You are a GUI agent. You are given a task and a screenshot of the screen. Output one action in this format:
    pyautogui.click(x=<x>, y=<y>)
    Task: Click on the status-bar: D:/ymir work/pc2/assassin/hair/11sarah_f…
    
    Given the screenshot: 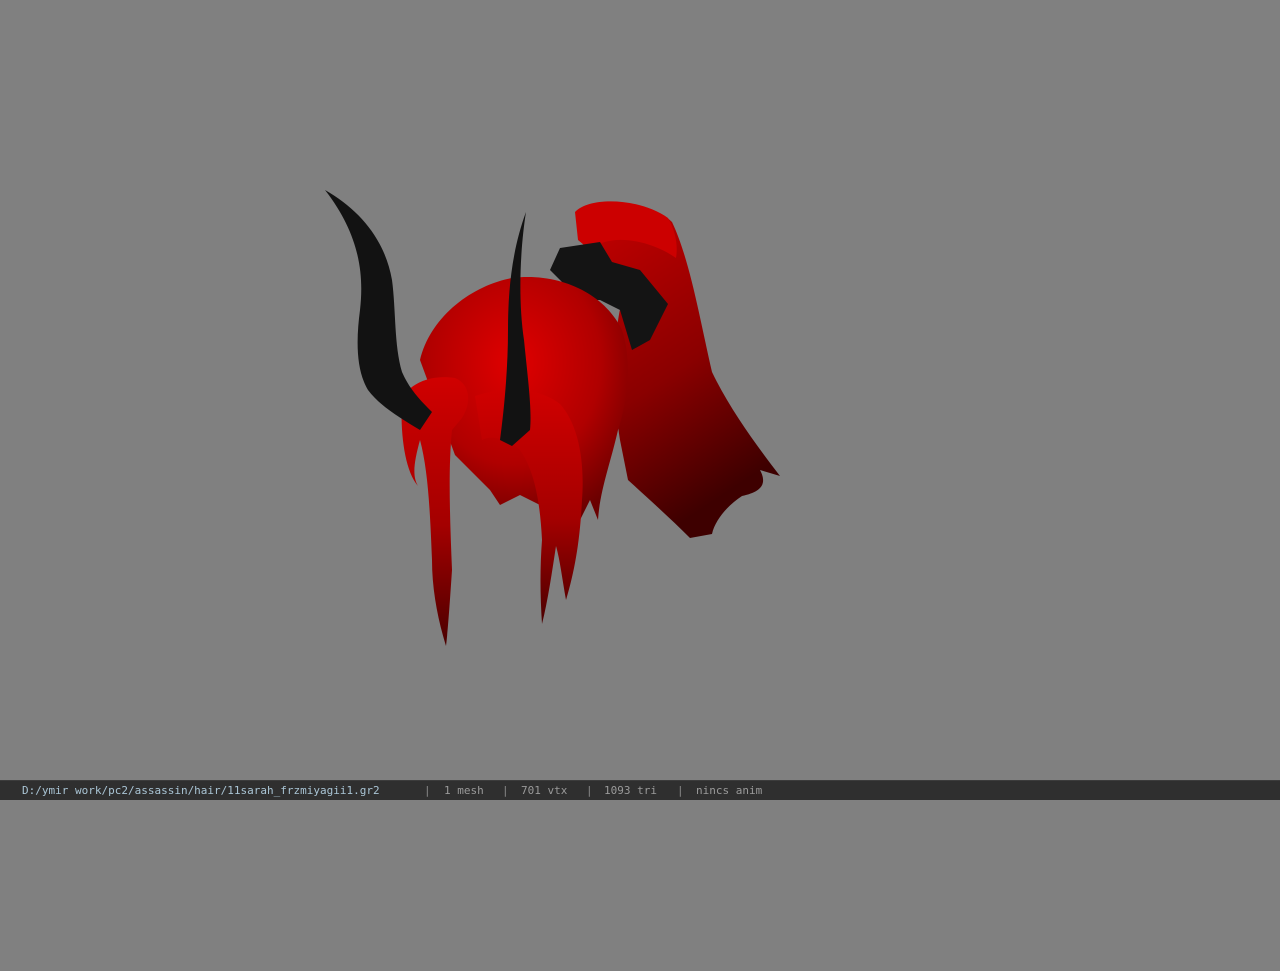 What is the action you would take?
    pyautogui.click(x=640, y=790)
    